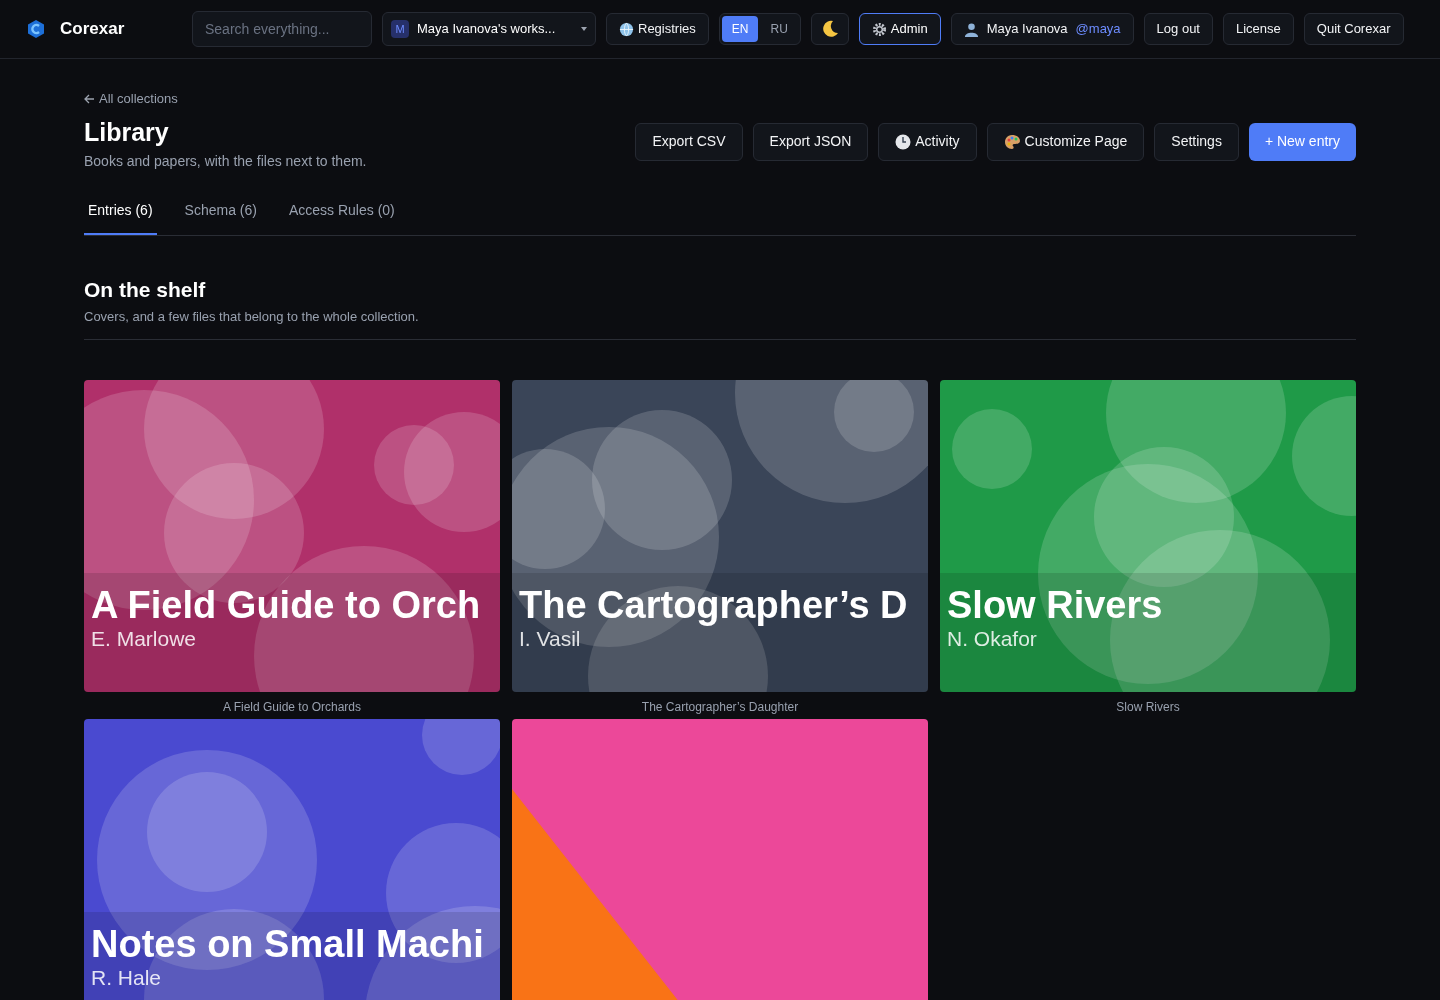 The image size is (1440, 1000). Describe the element at coordinates (127, 131) in the screenshot. I see `page-title: Library` at that location.